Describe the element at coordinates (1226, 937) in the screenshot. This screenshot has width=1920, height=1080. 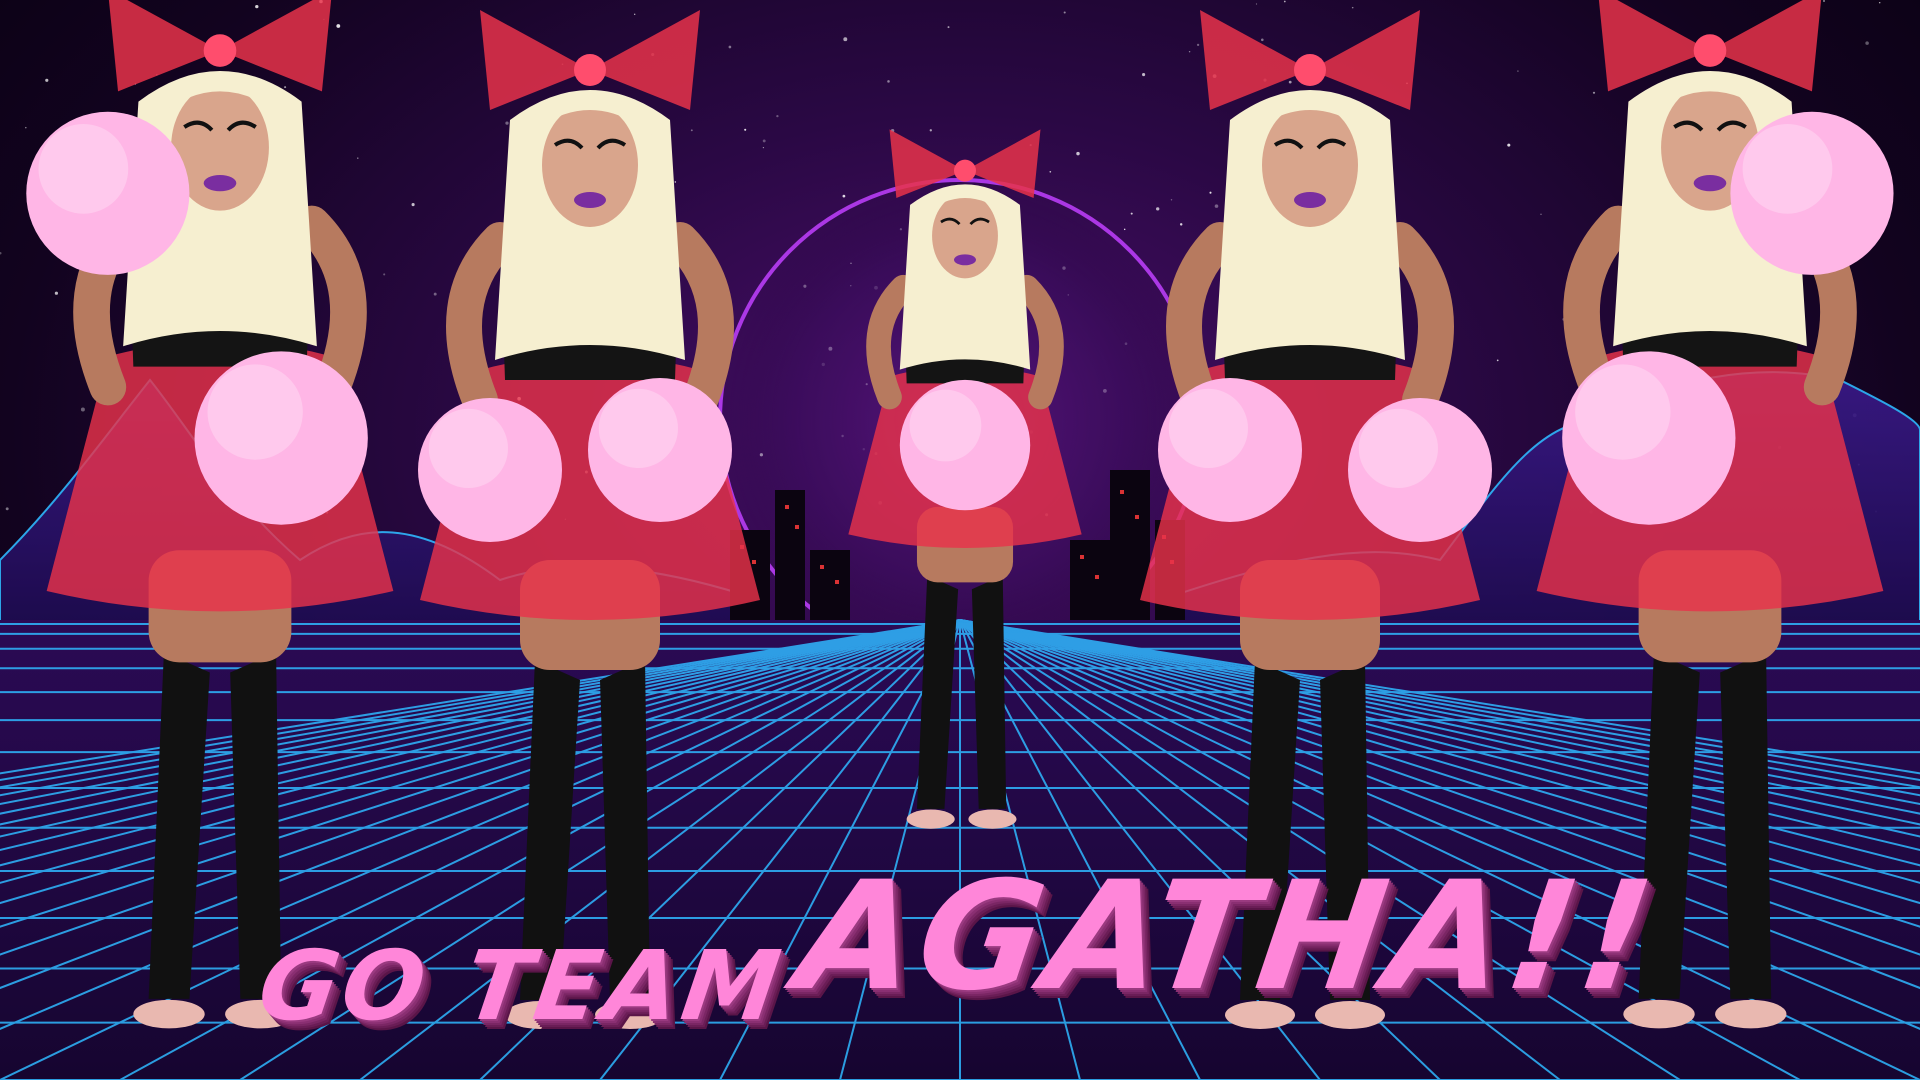
I see `caption-agatha: AGATHA!!` at that location.